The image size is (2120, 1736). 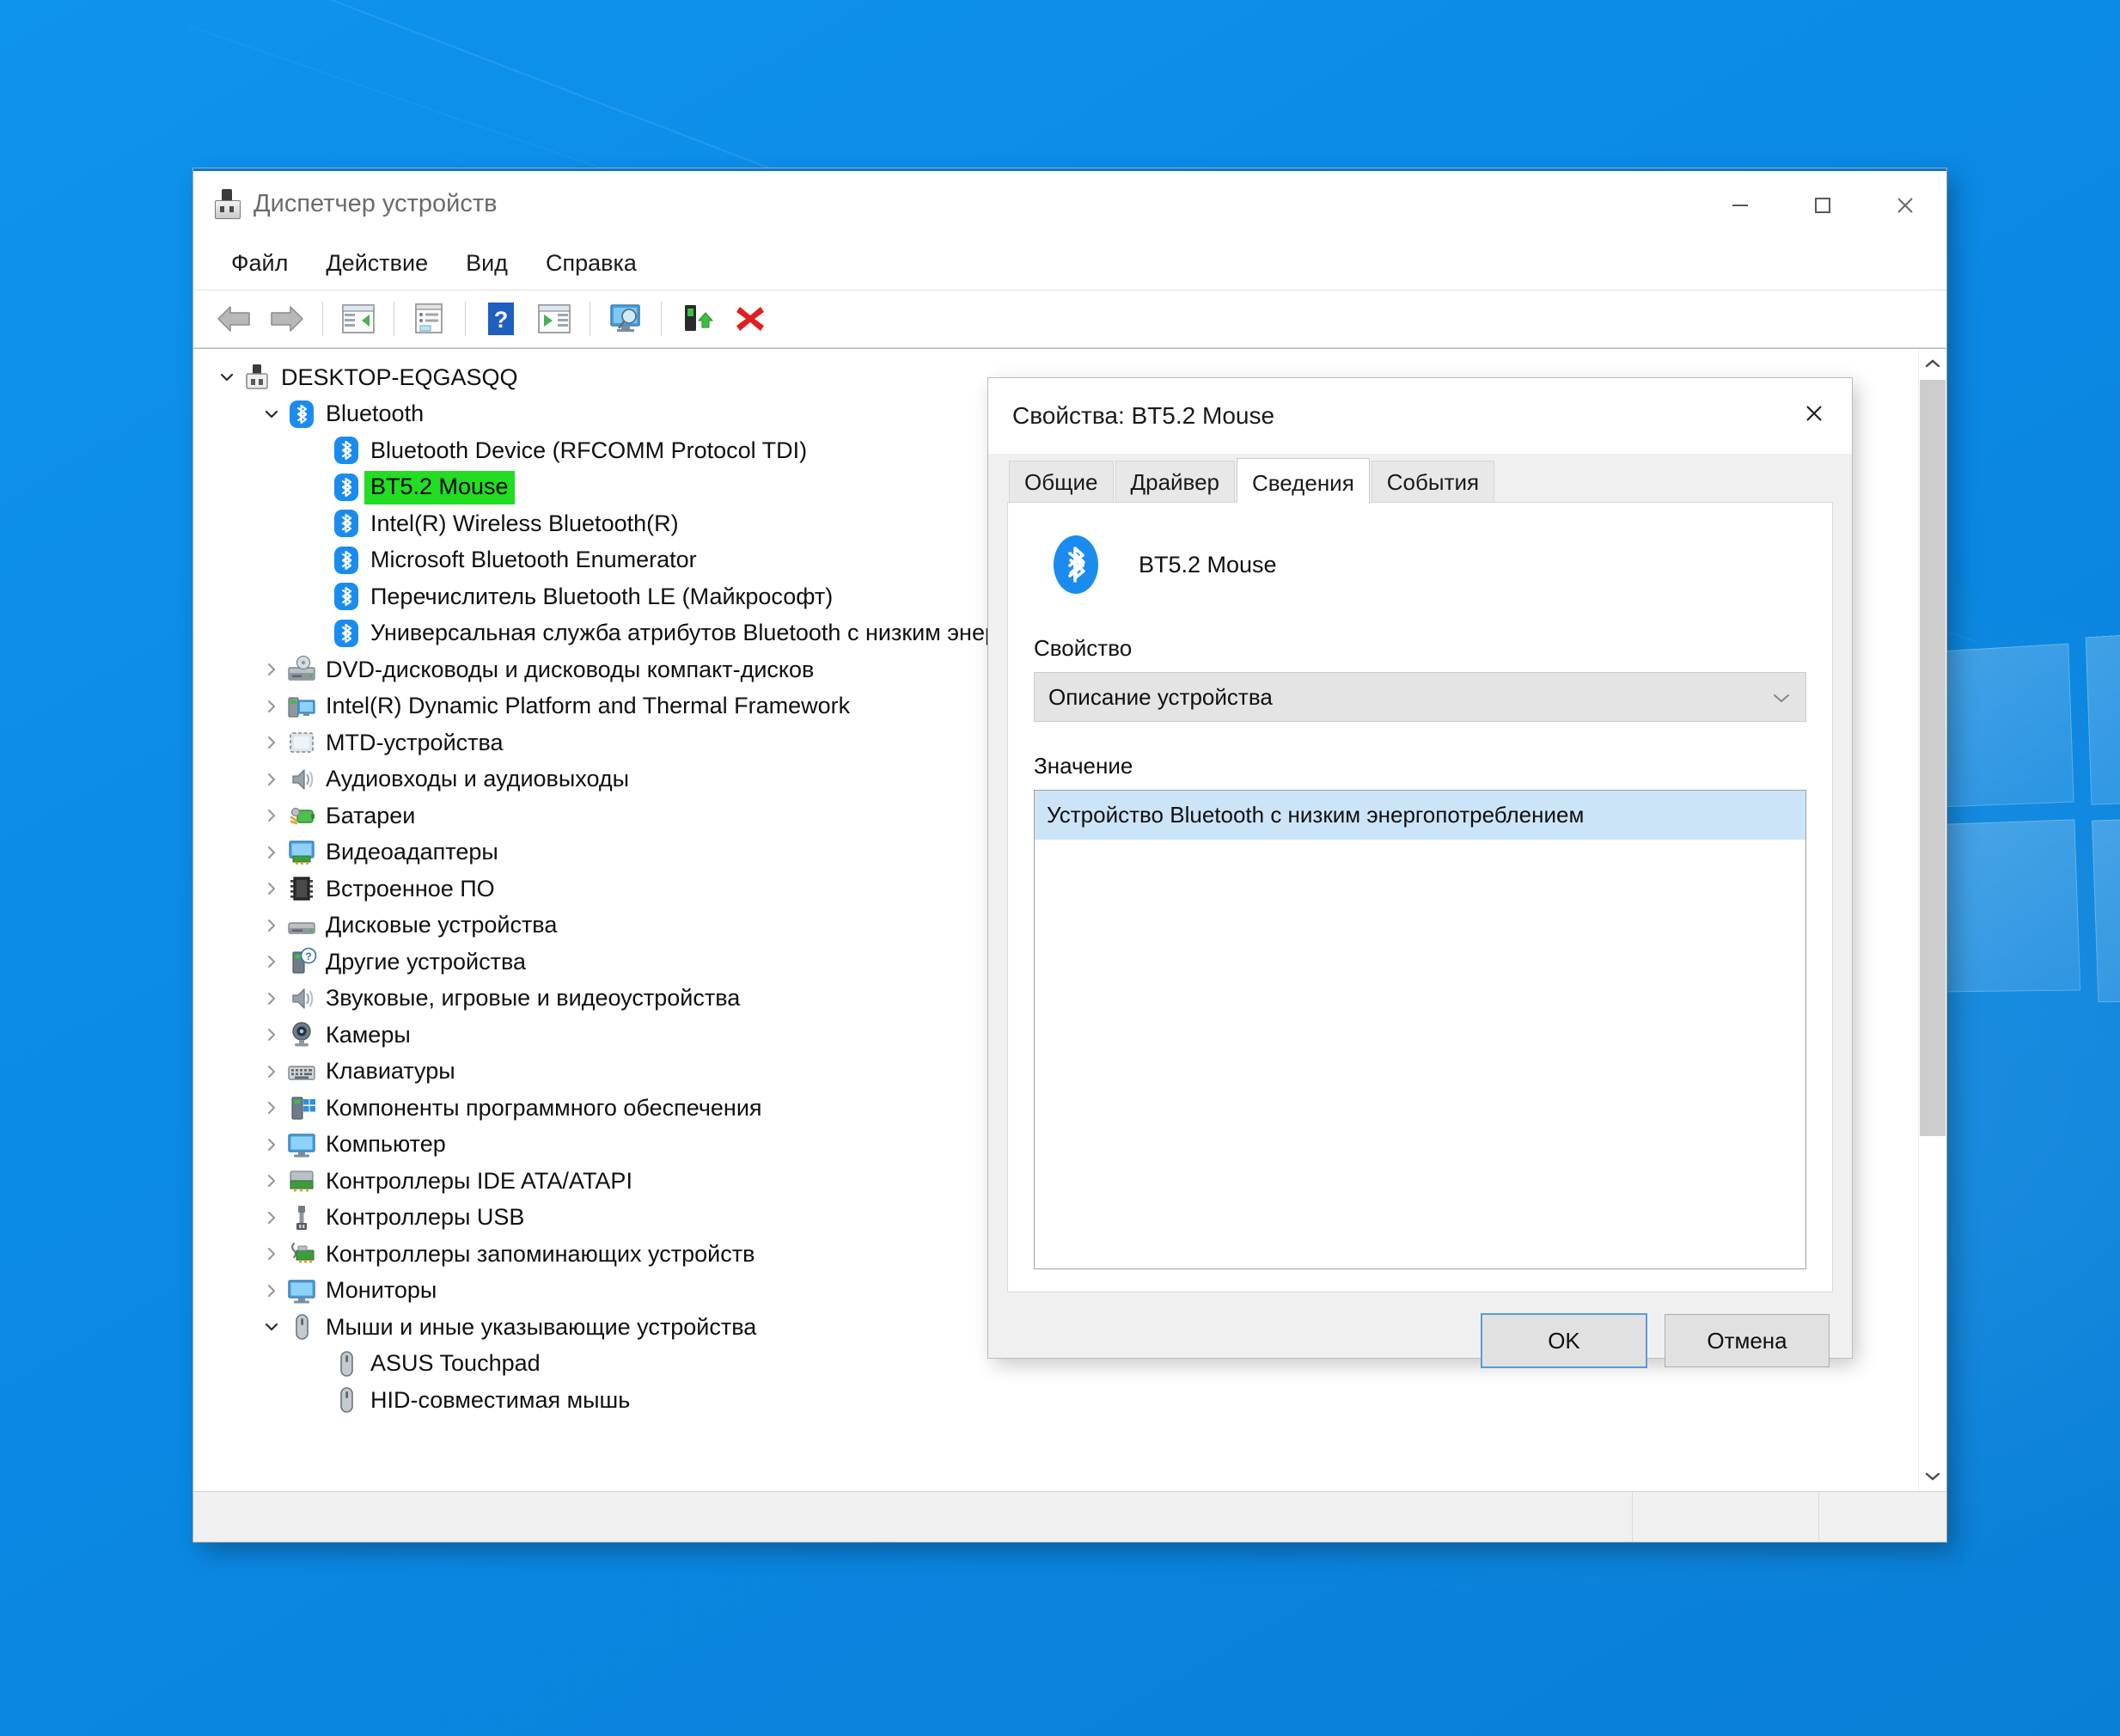 What do you see at coordinates (425, 1217) in the screenshot?
I see `tree-item-label: Контроллеры USB` at bounding box center [425, 1217].